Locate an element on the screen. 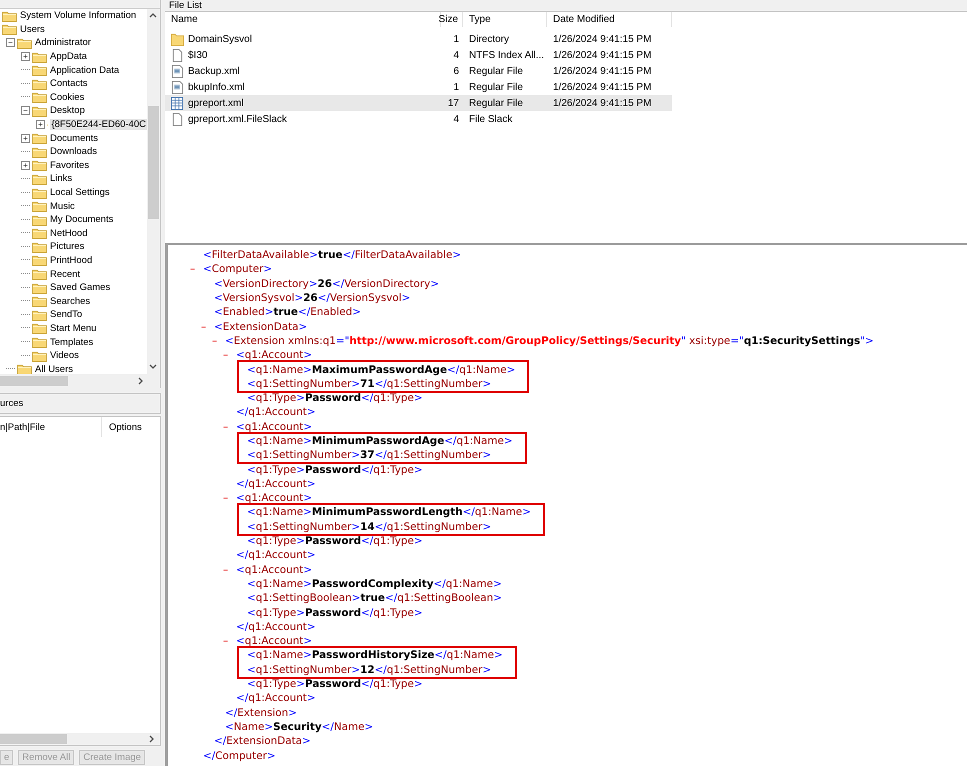 The height and width of the screenshot is (766, 967). file-name: gpreport.xml.FileSlack is located at coordinates (237, 119).